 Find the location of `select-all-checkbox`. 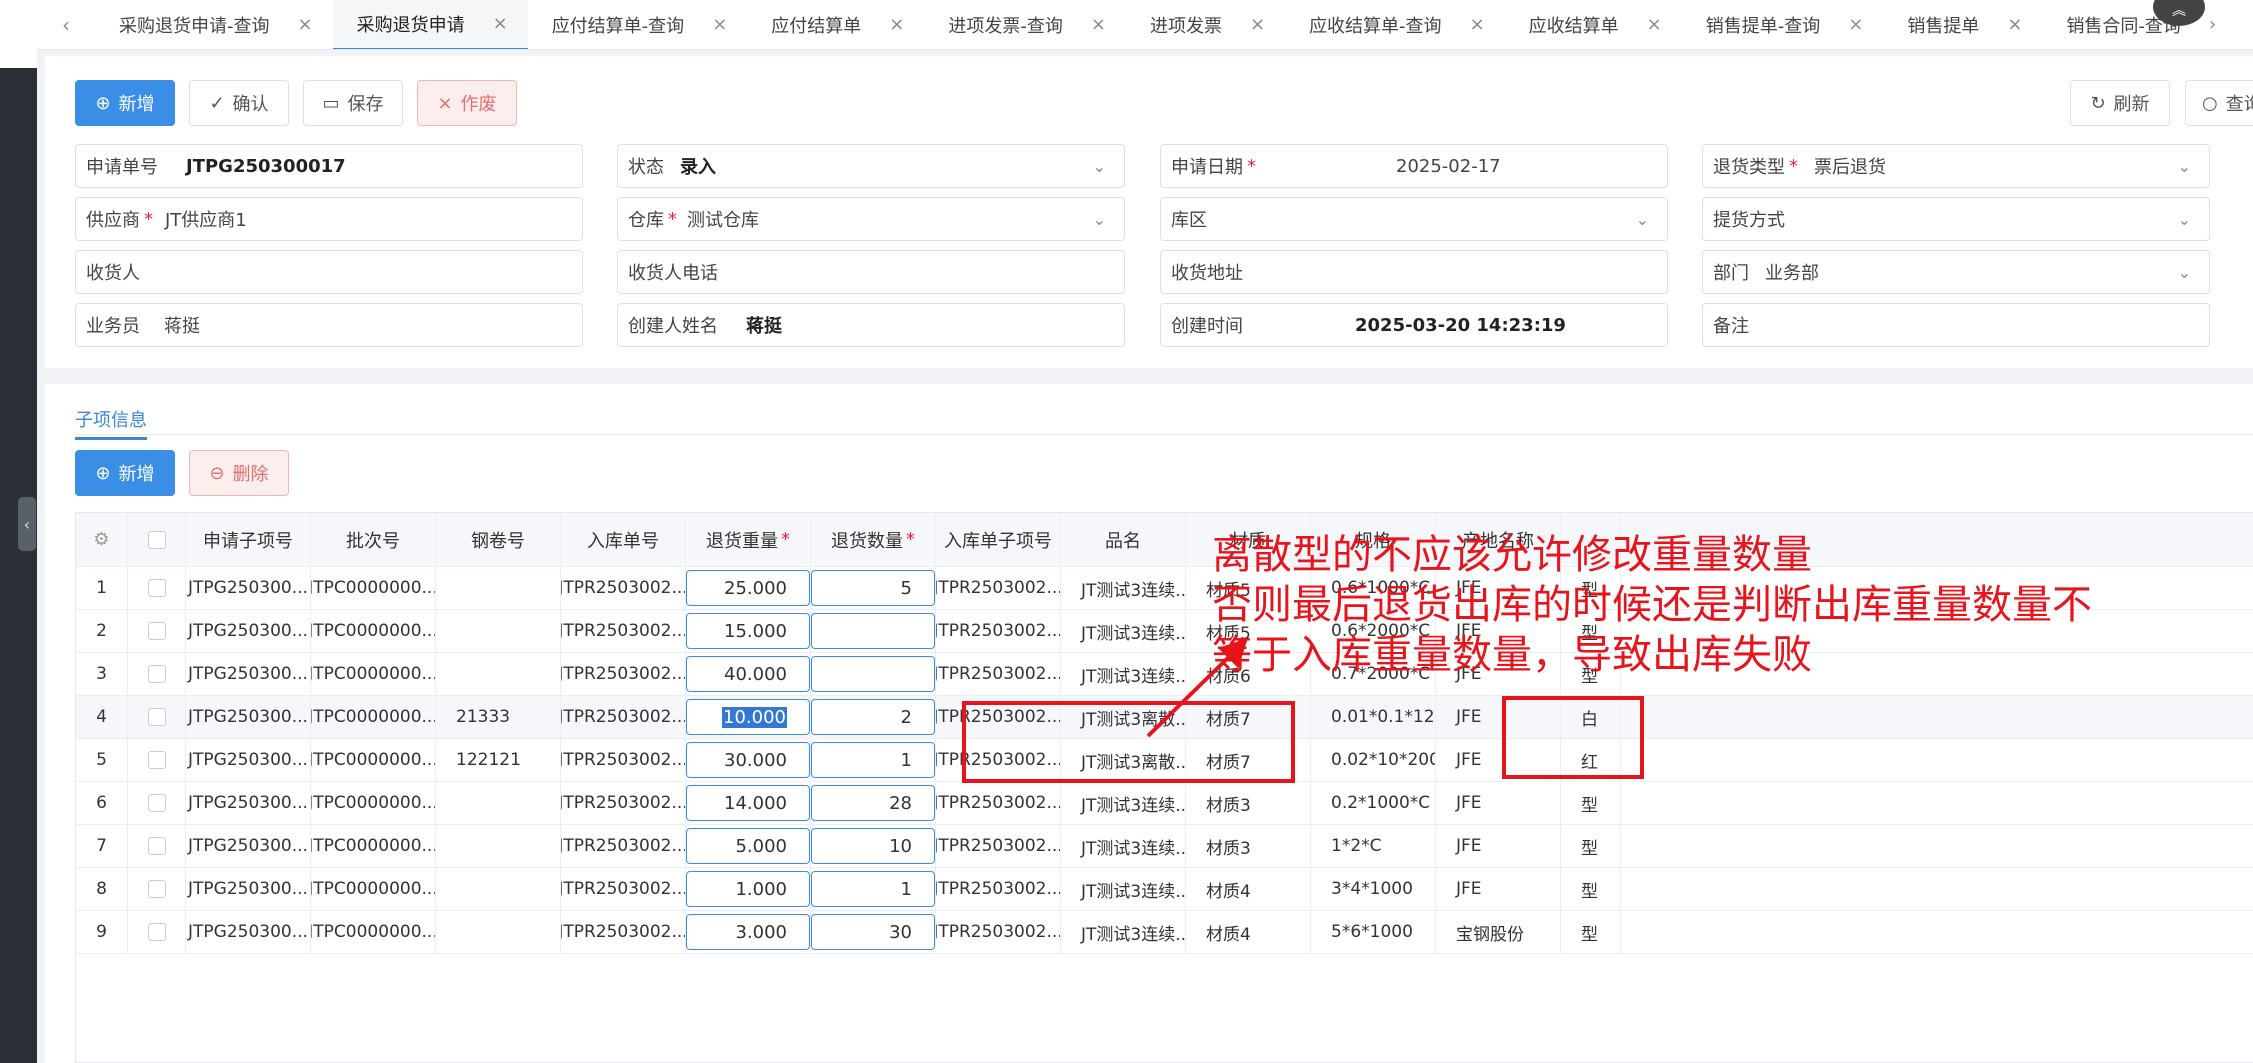

select-all-checkbox is located at coordinates (156, 539).